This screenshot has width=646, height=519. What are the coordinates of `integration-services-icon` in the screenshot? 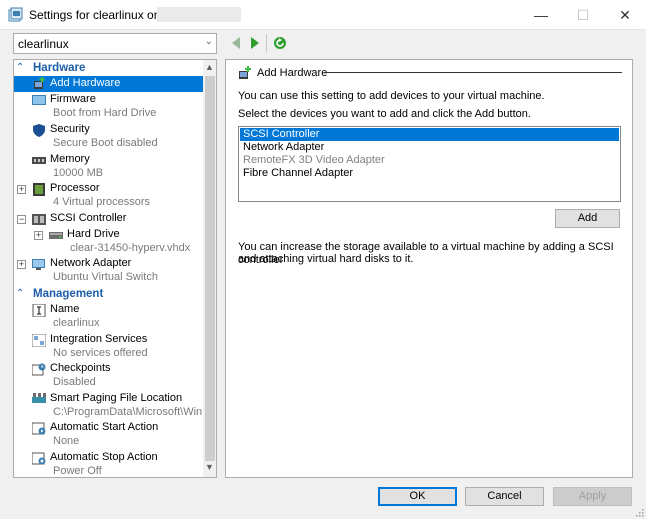 It's located at (39, 340).